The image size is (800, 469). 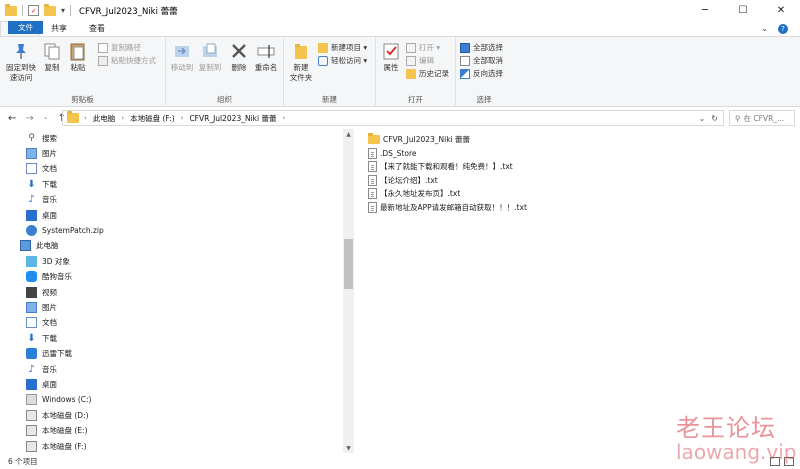 I want to click on tab-file: 文件, so click(x=25, y=27).